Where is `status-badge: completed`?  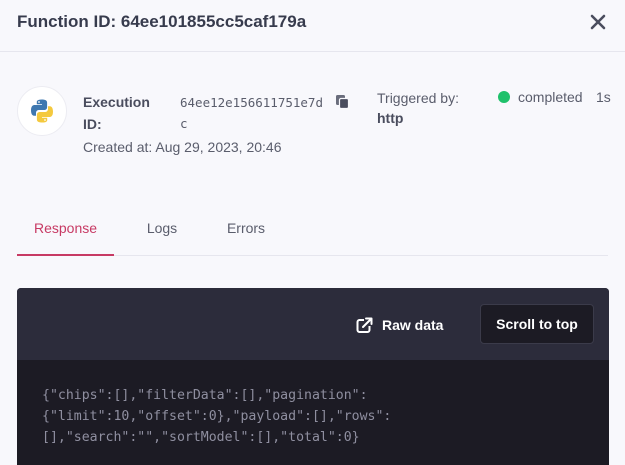
status-badge: completed is located at coordinates (550, 97).